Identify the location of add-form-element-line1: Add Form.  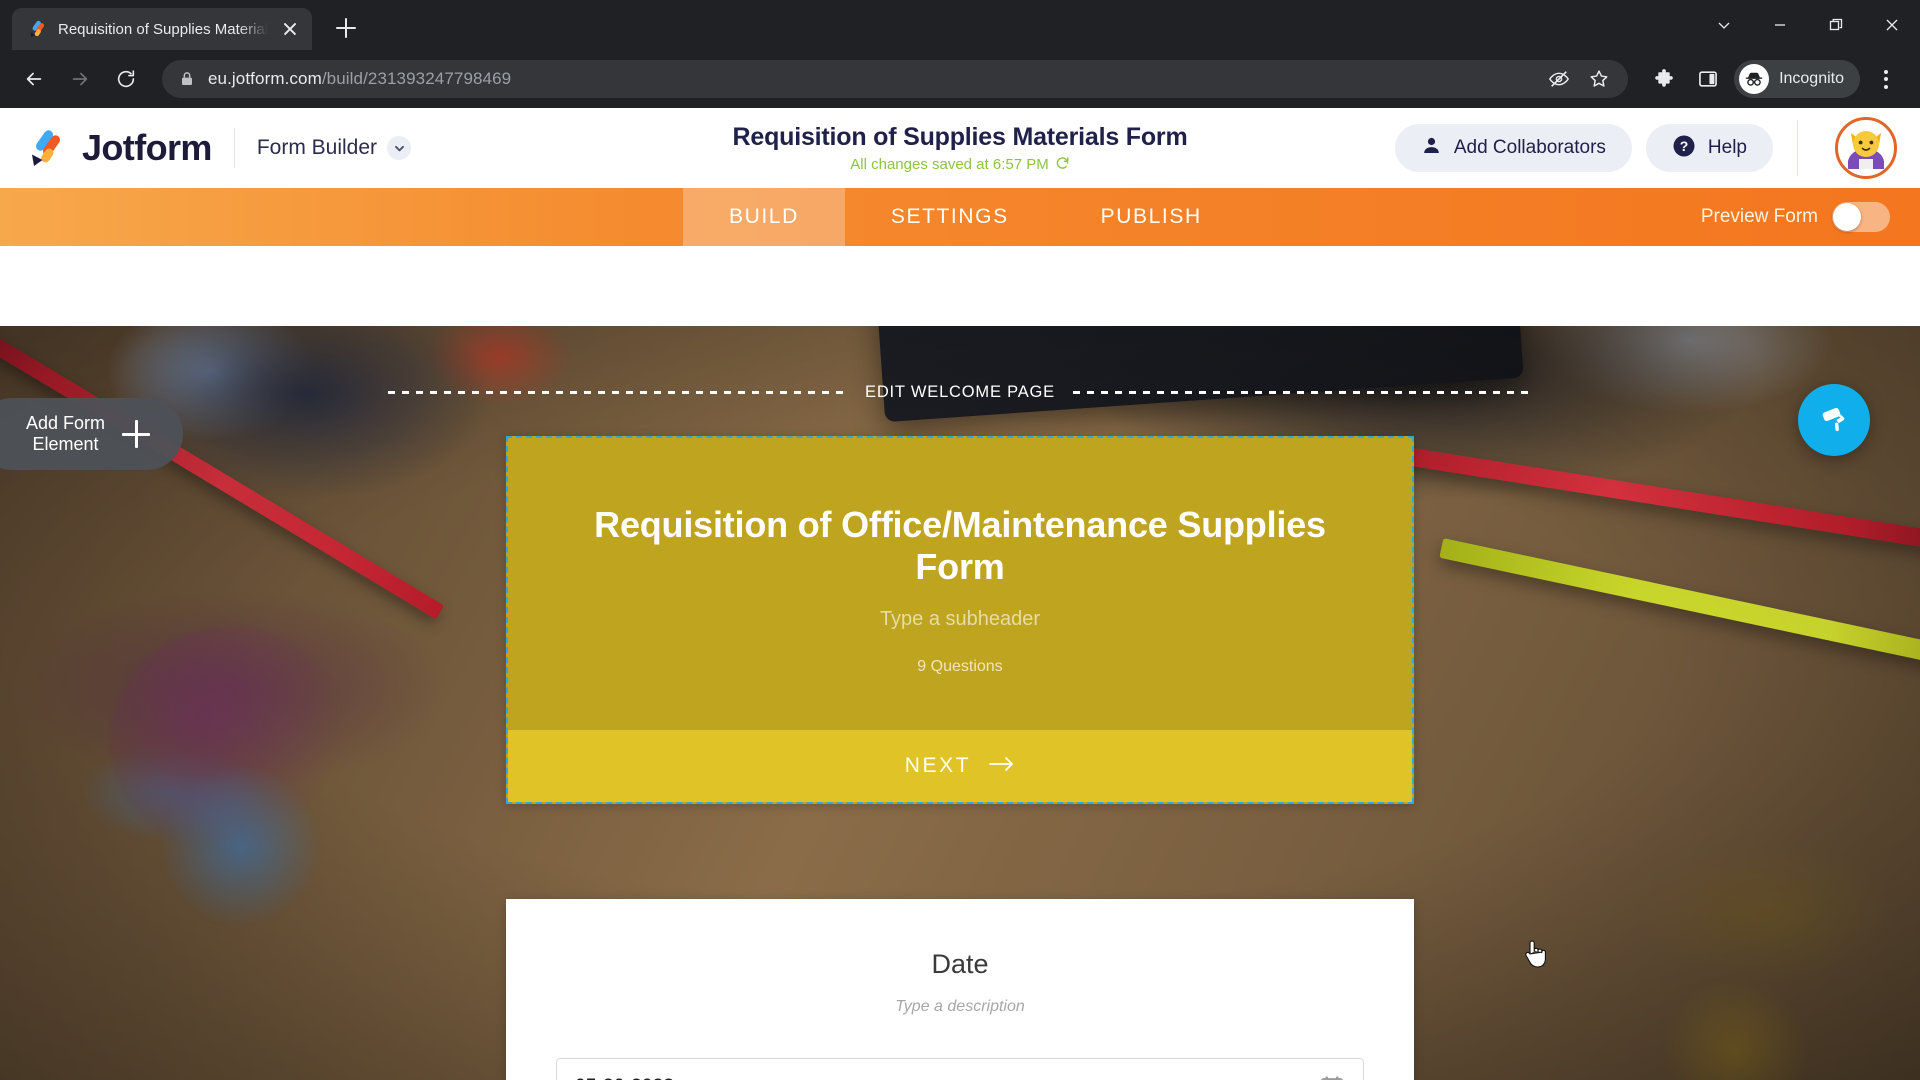
(66, 422).